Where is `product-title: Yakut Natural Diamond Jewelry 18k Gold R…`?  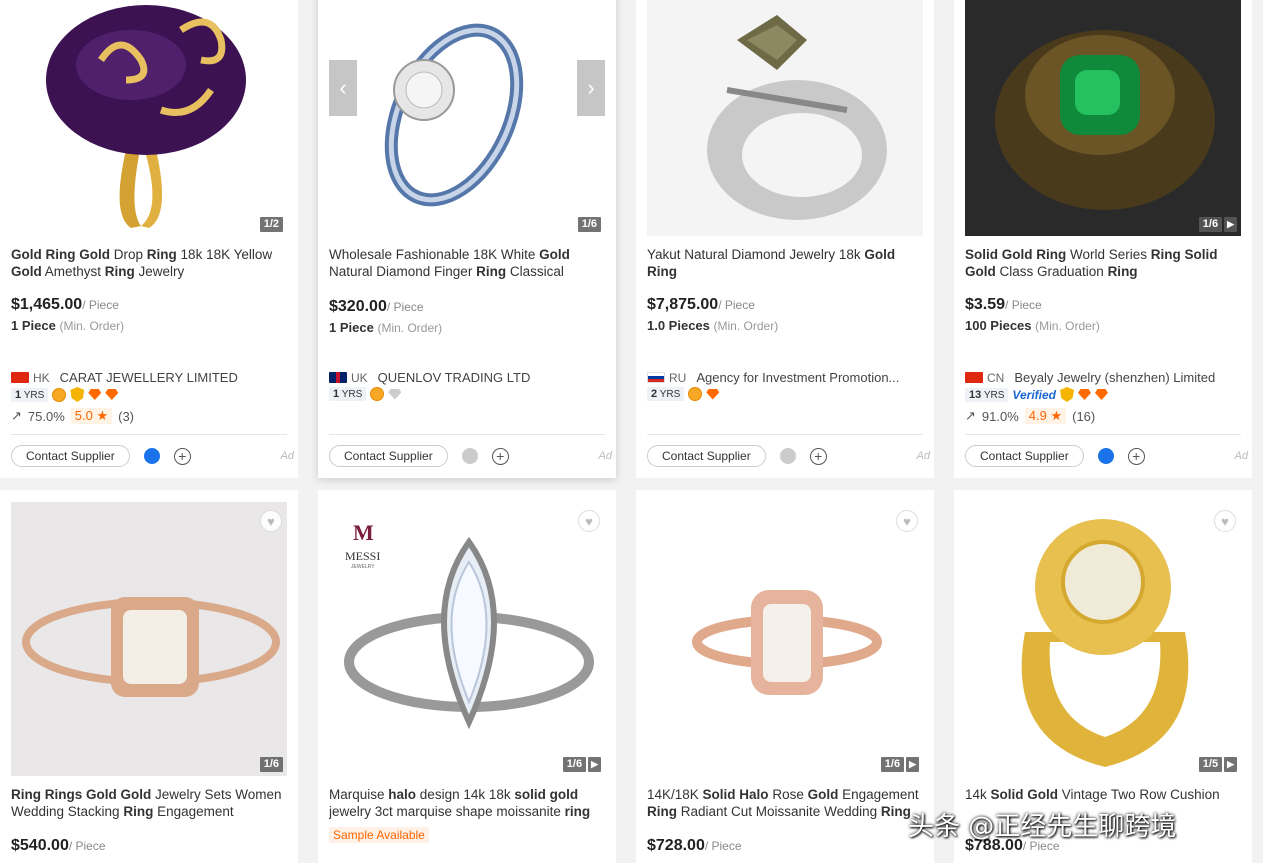 product-title: Yakut Natural Diamond Jewelry 18k Gold R… is located at coordinates (785, 263).